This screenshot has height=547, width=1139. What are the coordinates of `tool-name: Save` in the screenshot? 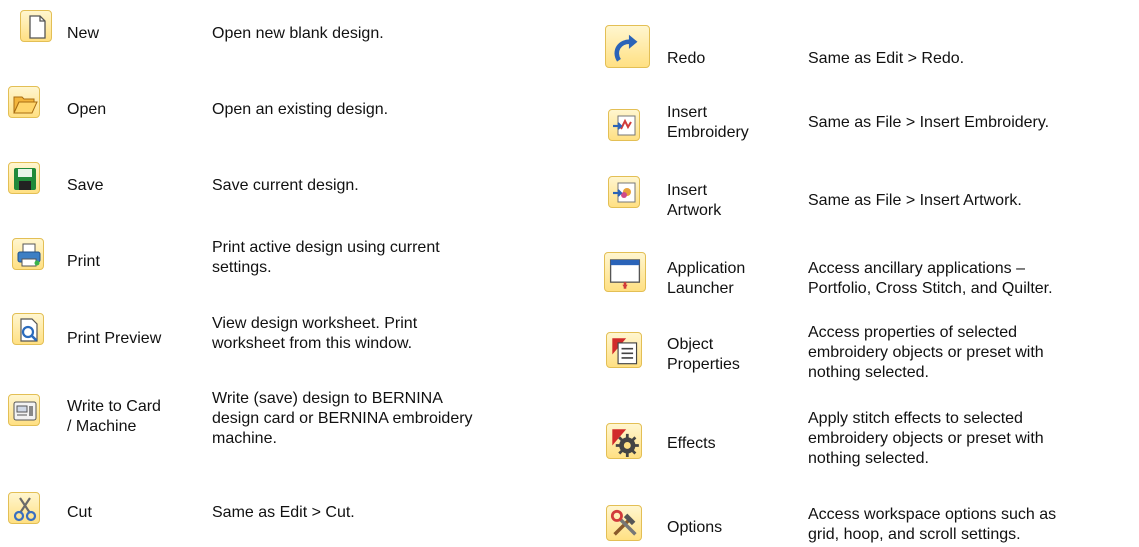 It's located at (85, 185).